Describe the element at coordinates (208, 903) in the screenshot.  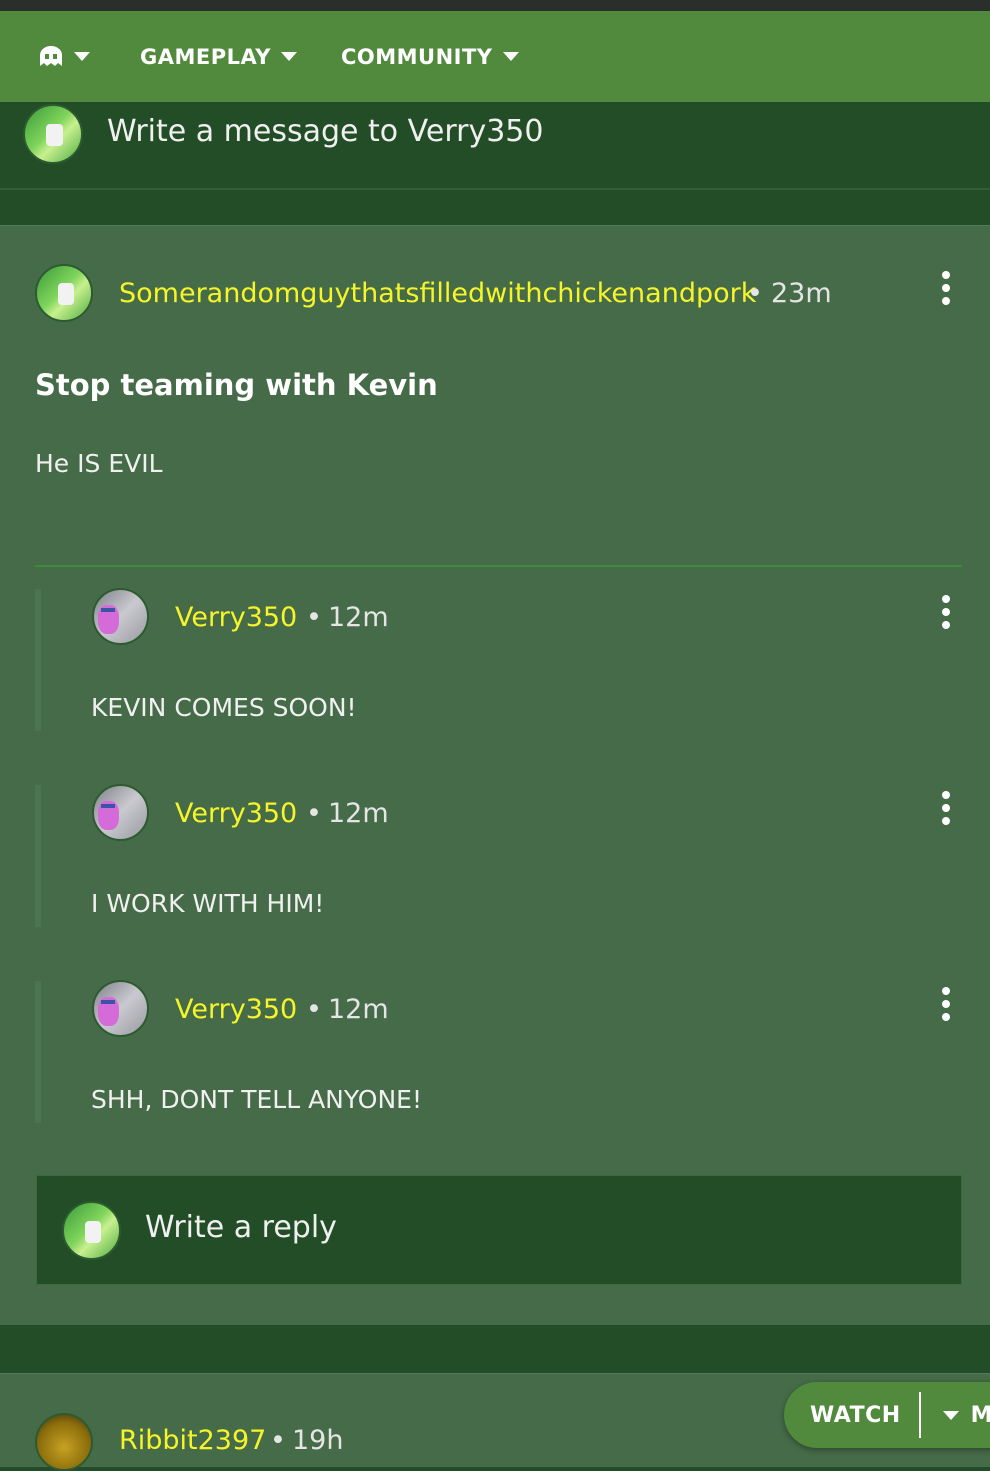
I see `reply-body: I WORK WITH HIM!` at that location.